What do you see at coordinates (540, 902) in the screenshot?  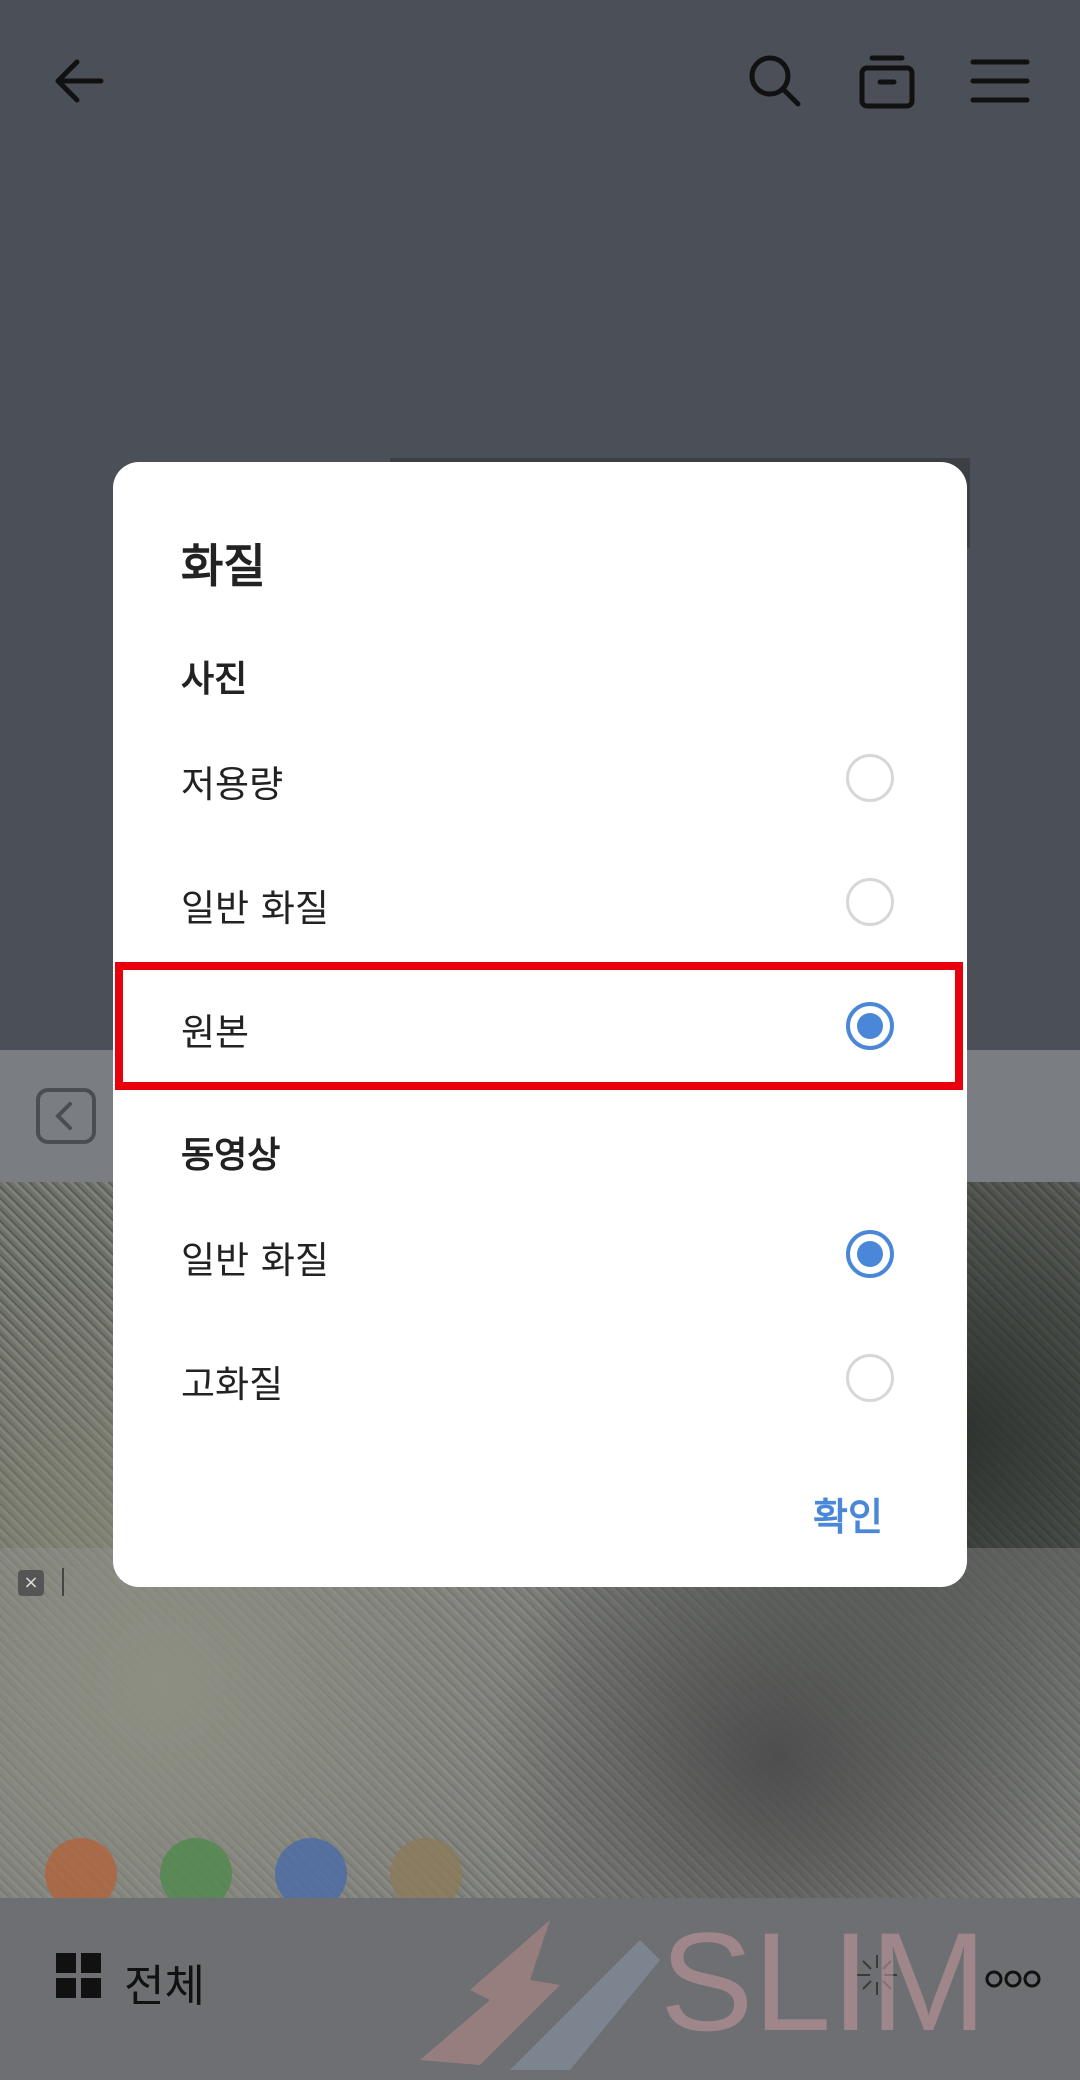 I see `photo-option-normal: 일반 화질` at bounding box center [540, 902].